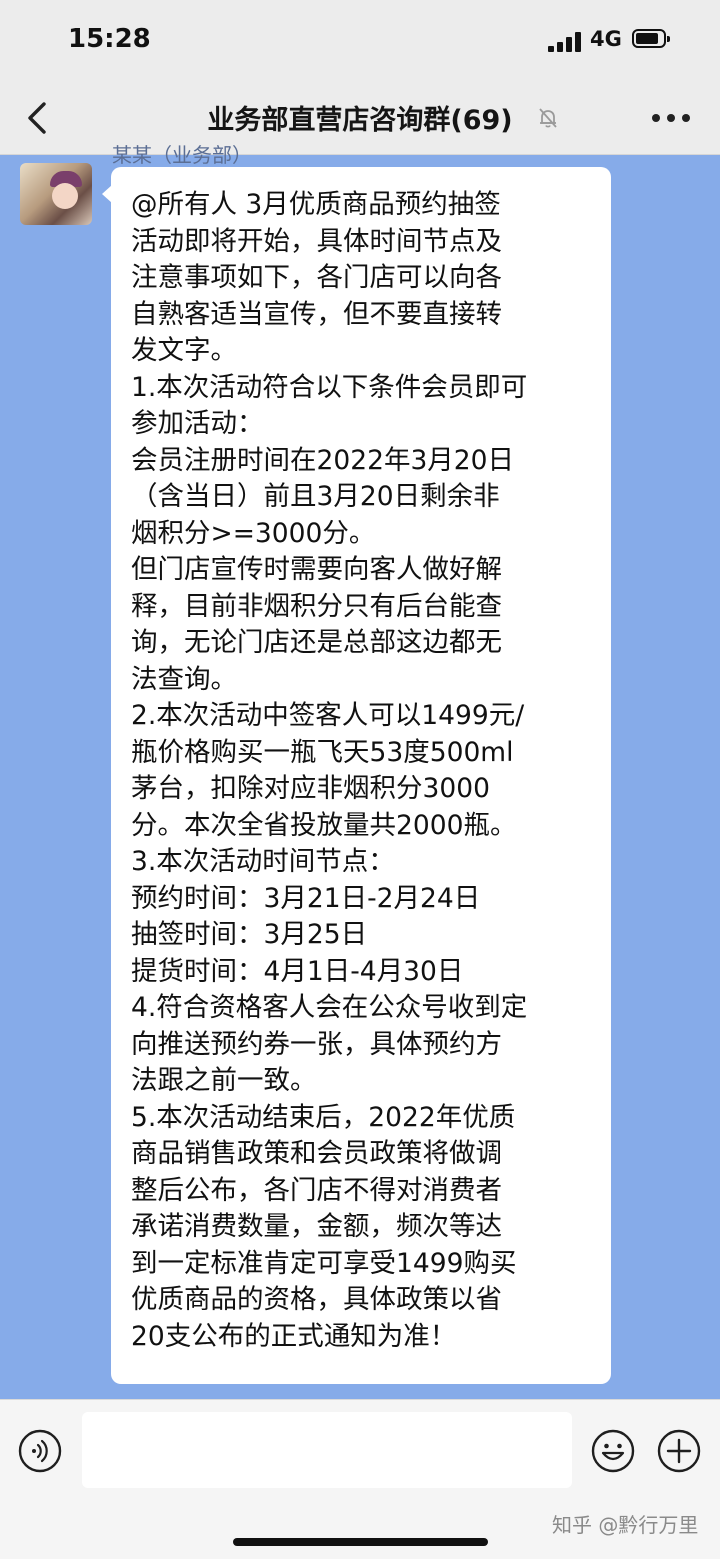 The width and height of the screenshot is (720, 1559). Describe the element at coordinates (310, 788) in the screenshot. I see `message-line: 茅台，扣除对应非烟积分3000` at that location.